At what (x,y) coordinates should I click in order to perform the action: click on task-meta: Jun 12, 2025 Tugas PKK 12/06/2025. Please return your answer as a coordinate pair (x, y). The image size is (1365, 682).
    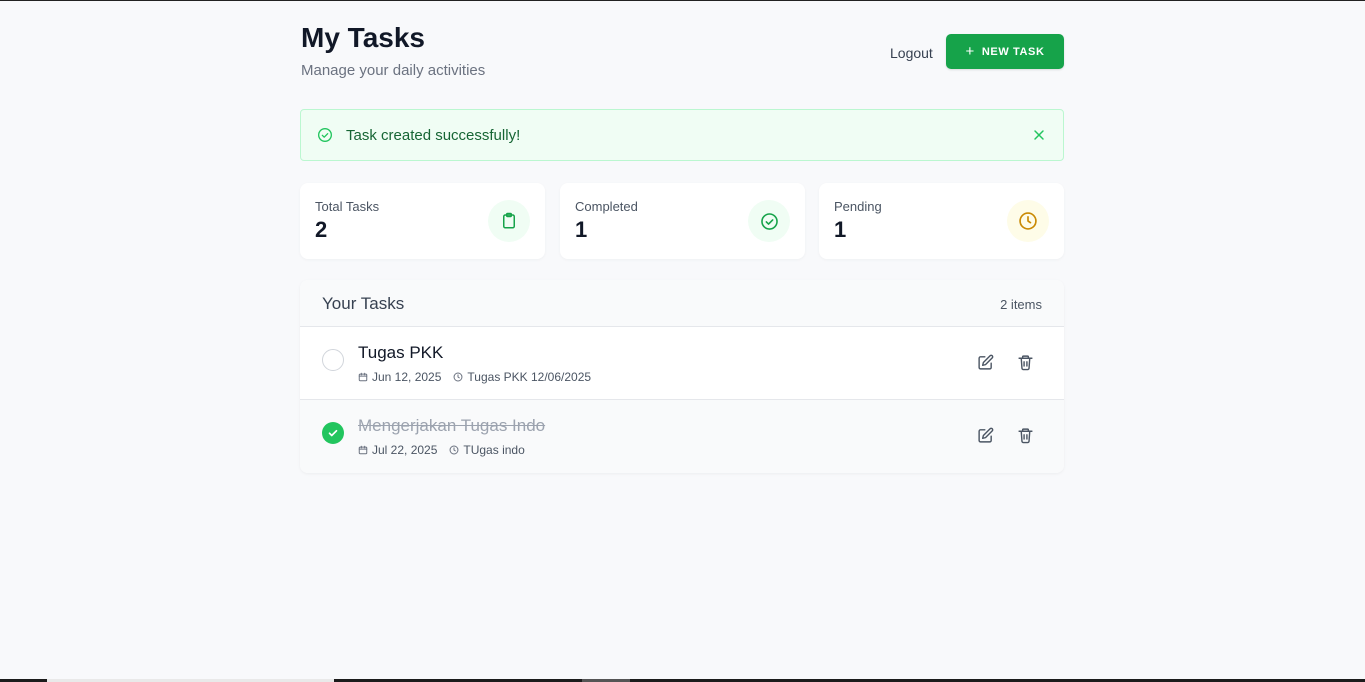
    Looking at the image, I should click on (480, 377).